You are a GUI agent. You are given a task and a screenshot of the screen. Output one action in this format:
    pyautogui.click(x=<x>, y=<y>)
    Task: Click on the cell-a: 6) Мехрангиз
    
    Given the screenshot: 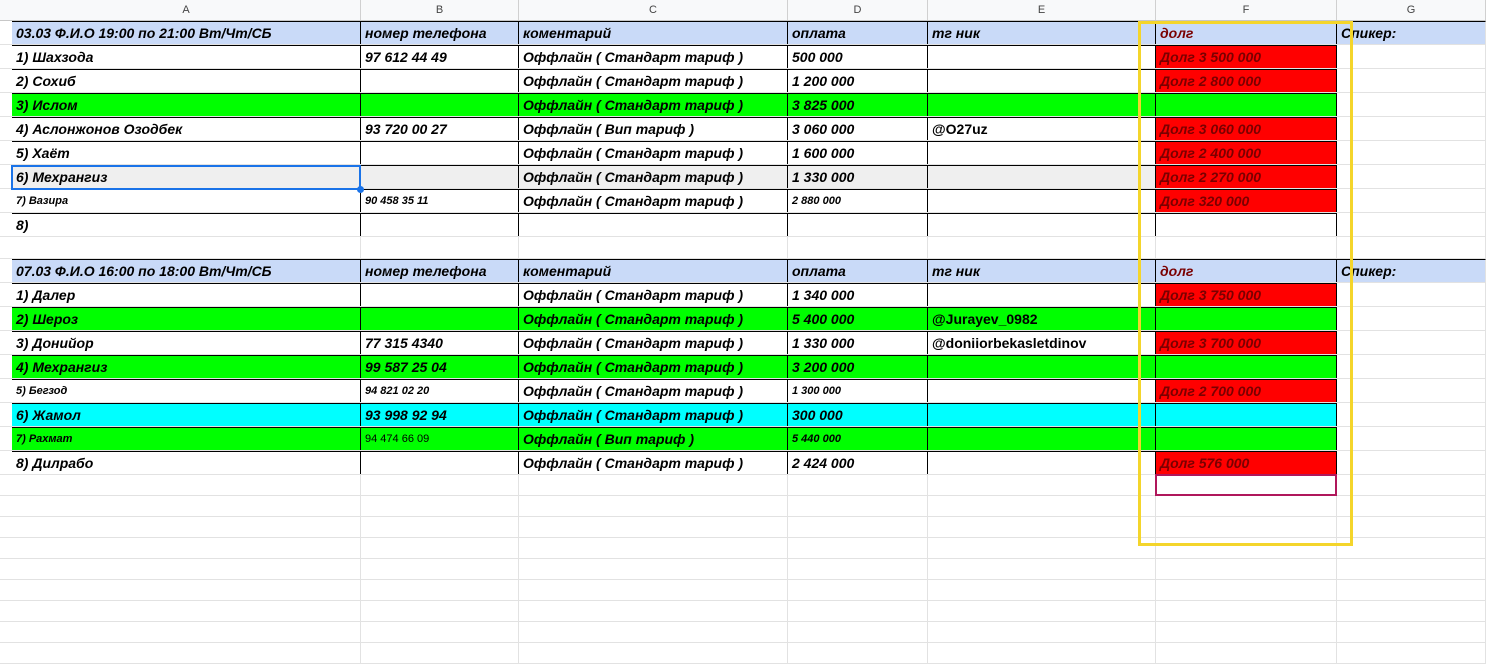 What is the action you would take?
    pyautogui.click(x=186, y=176)
    